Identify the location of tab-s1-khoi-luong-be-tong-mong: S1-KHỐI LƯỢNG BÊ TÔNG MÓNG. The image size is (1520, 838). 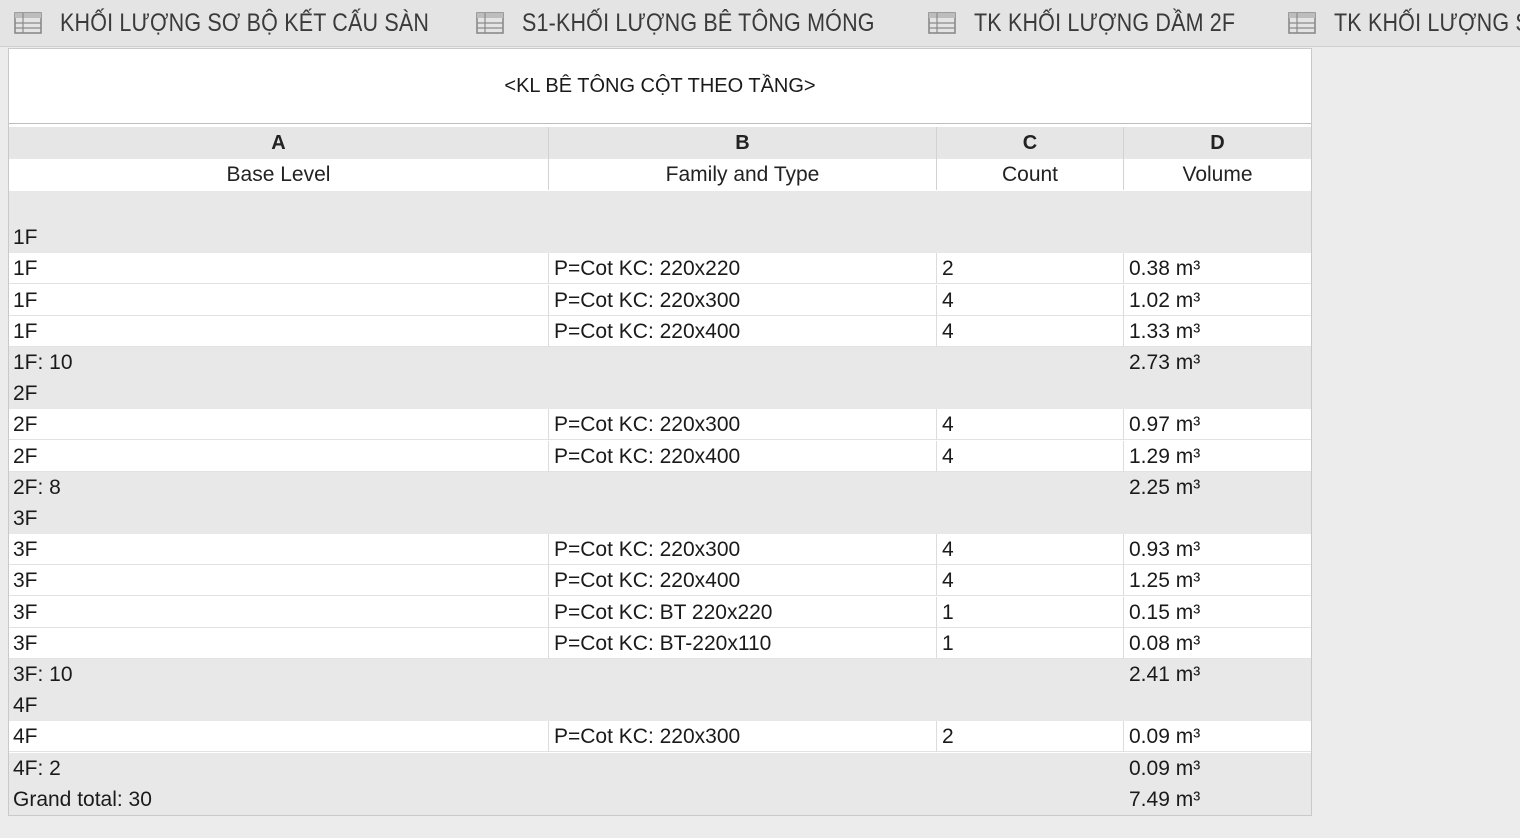
(704, 23).